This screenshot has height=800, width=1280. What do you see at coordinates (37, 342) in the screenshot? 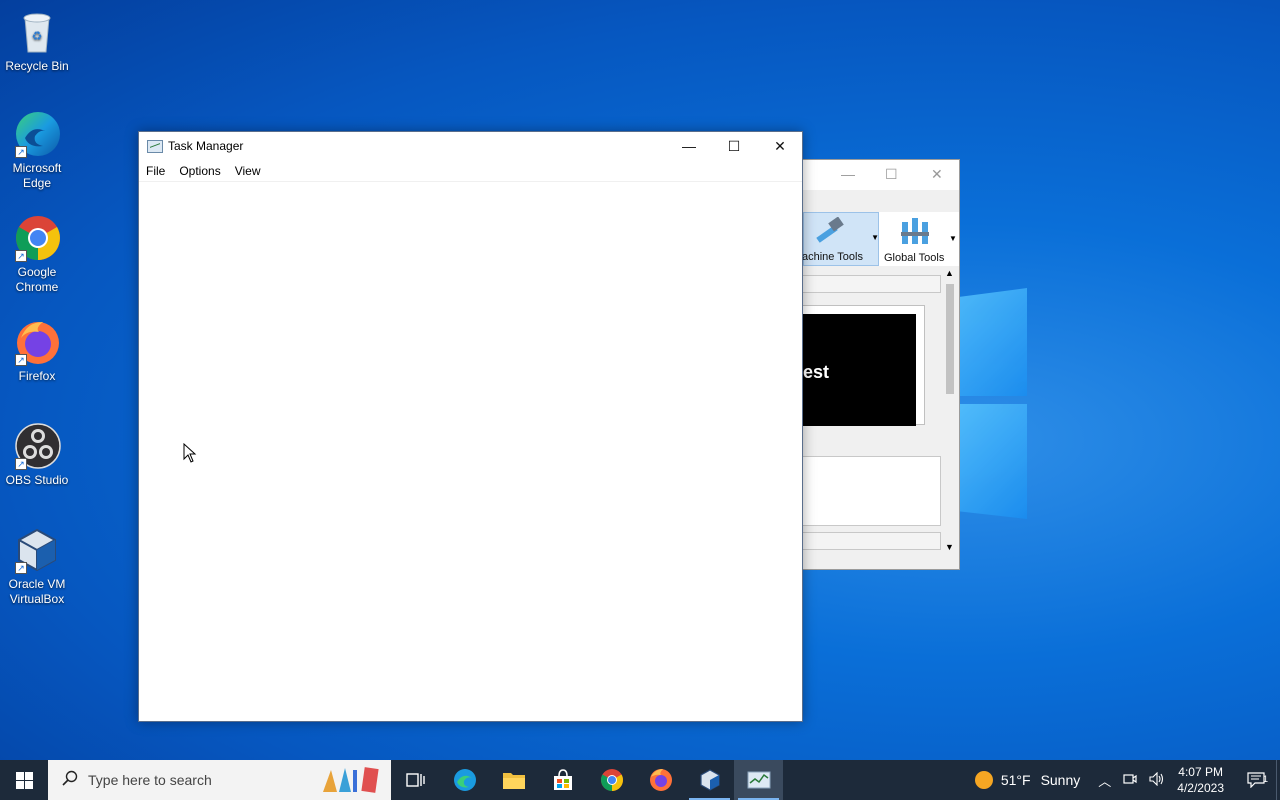
I see `firefox-icon: ↗` at bounding box center [37, 342].